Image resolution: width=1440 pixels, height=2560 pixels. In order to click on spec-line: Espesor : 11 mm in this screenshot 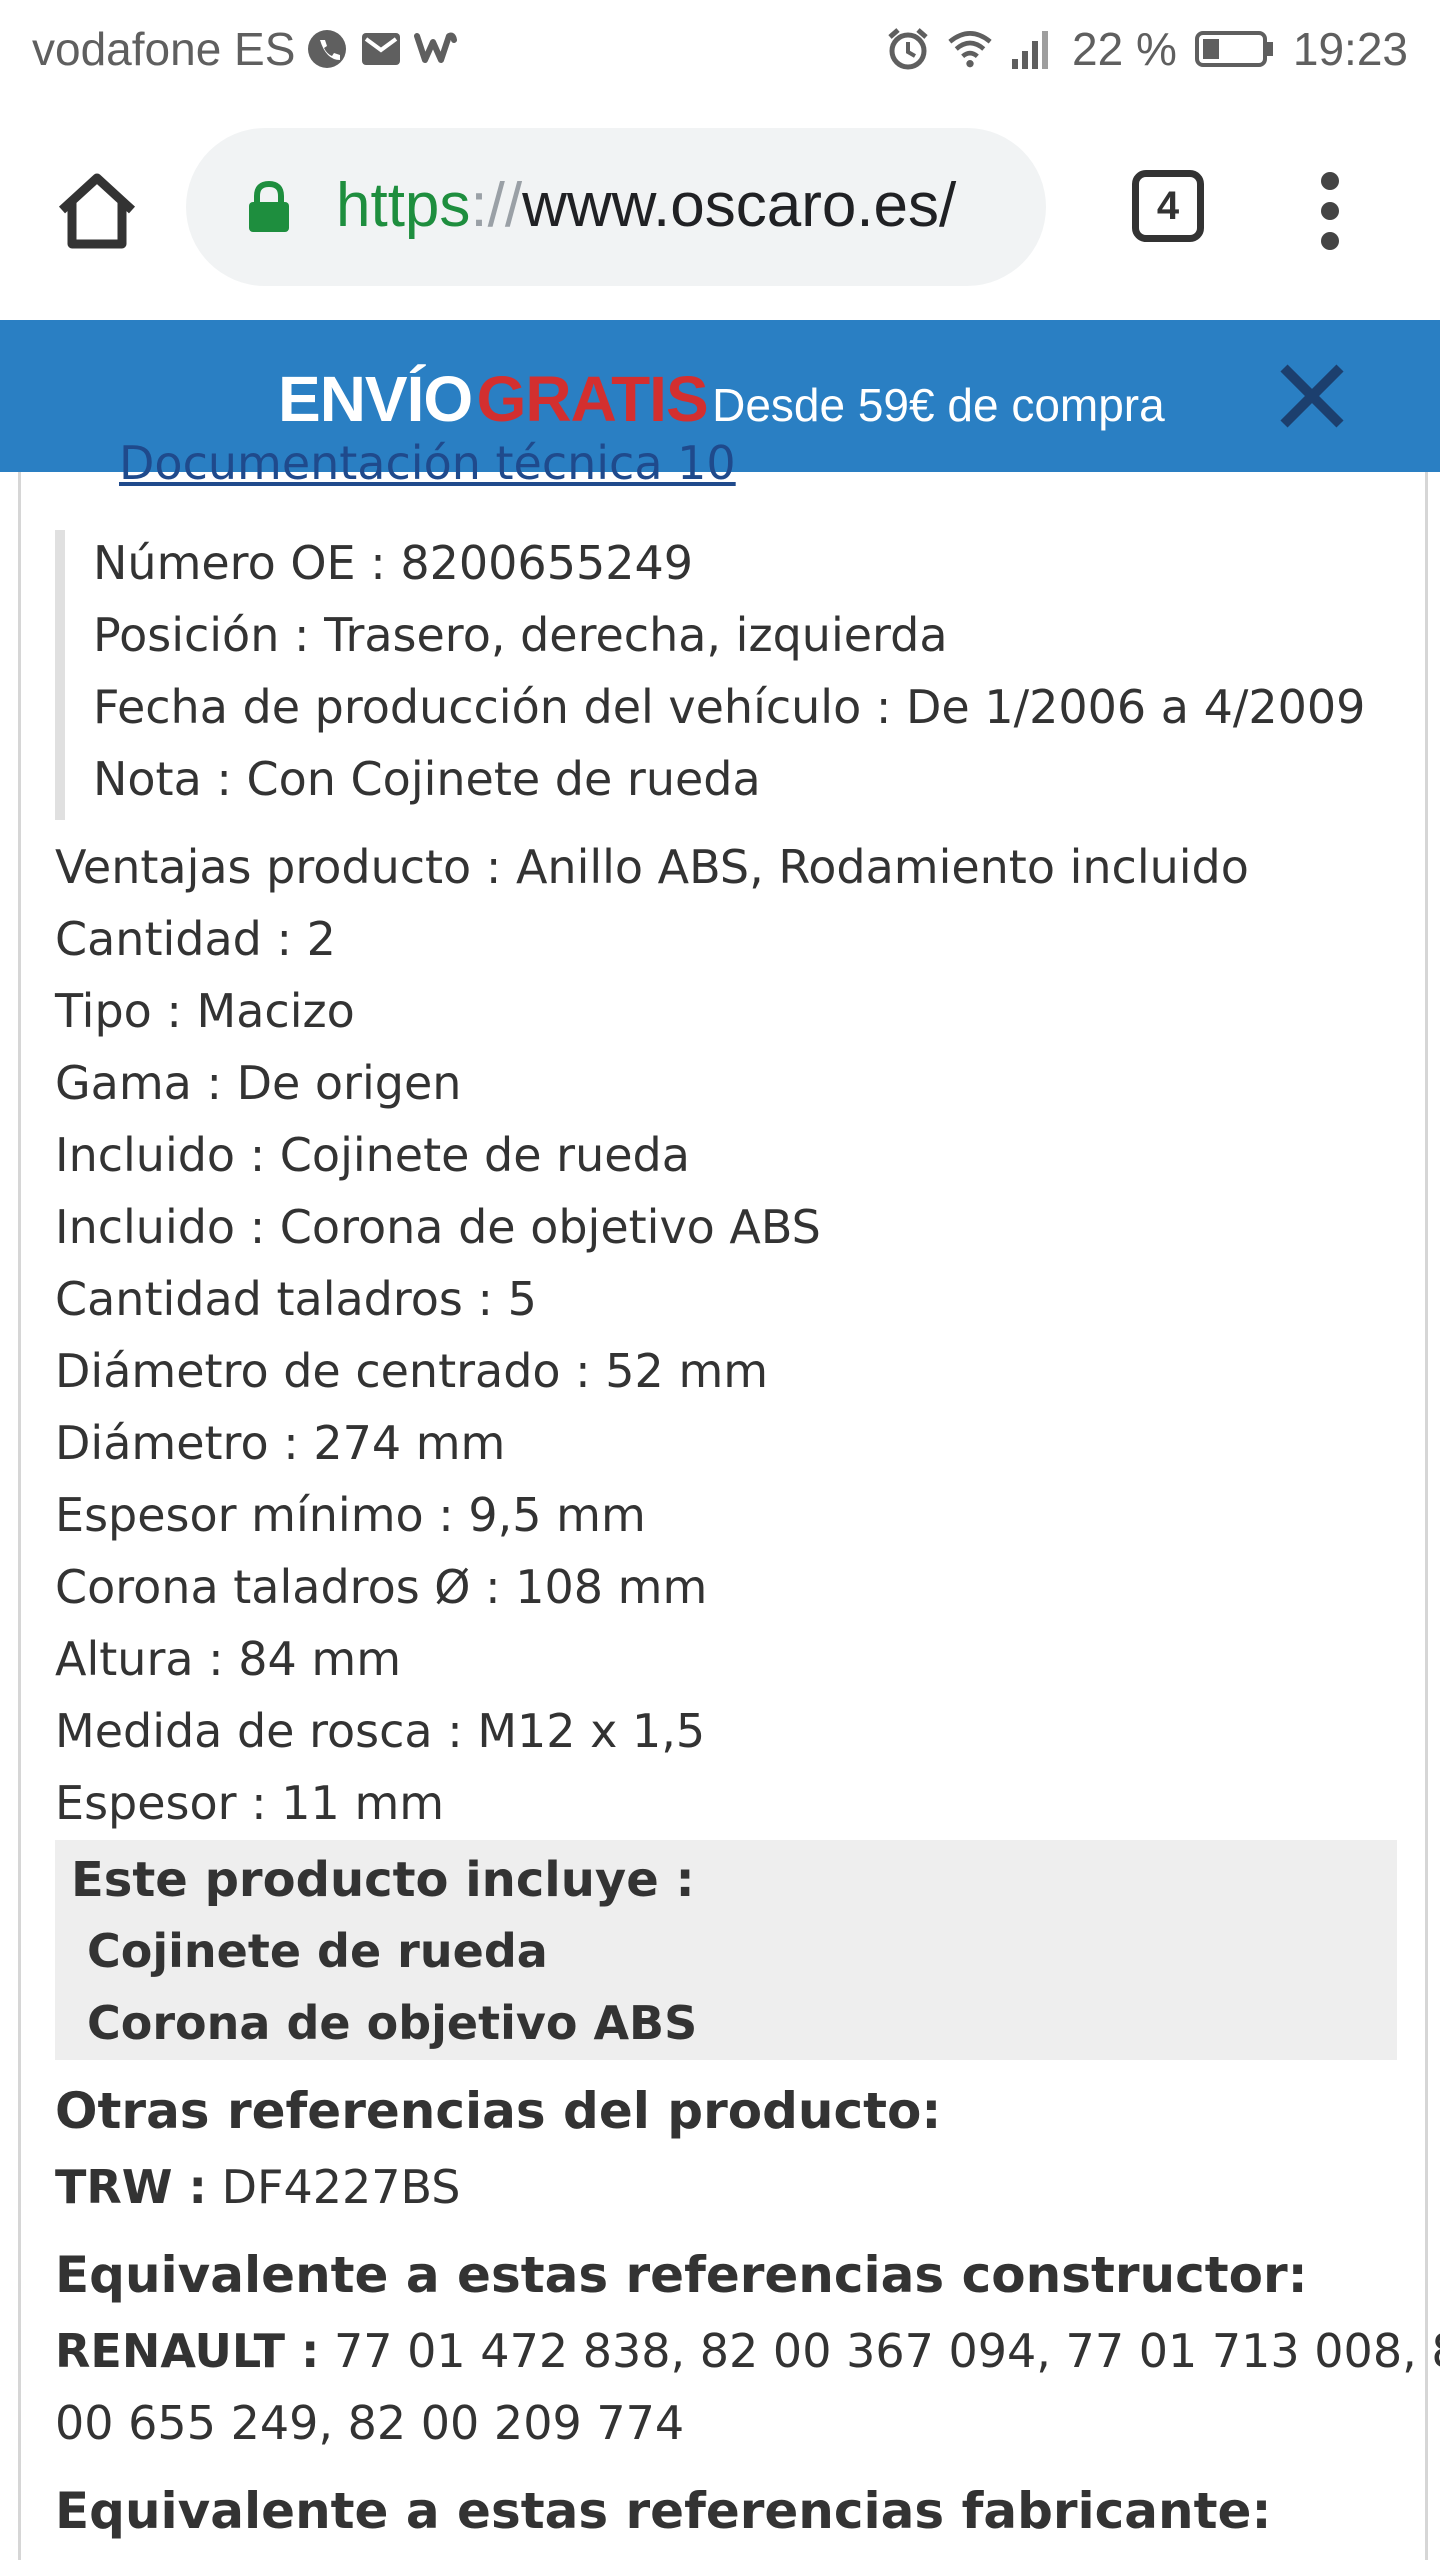, I will do `click(250, 1803)`.